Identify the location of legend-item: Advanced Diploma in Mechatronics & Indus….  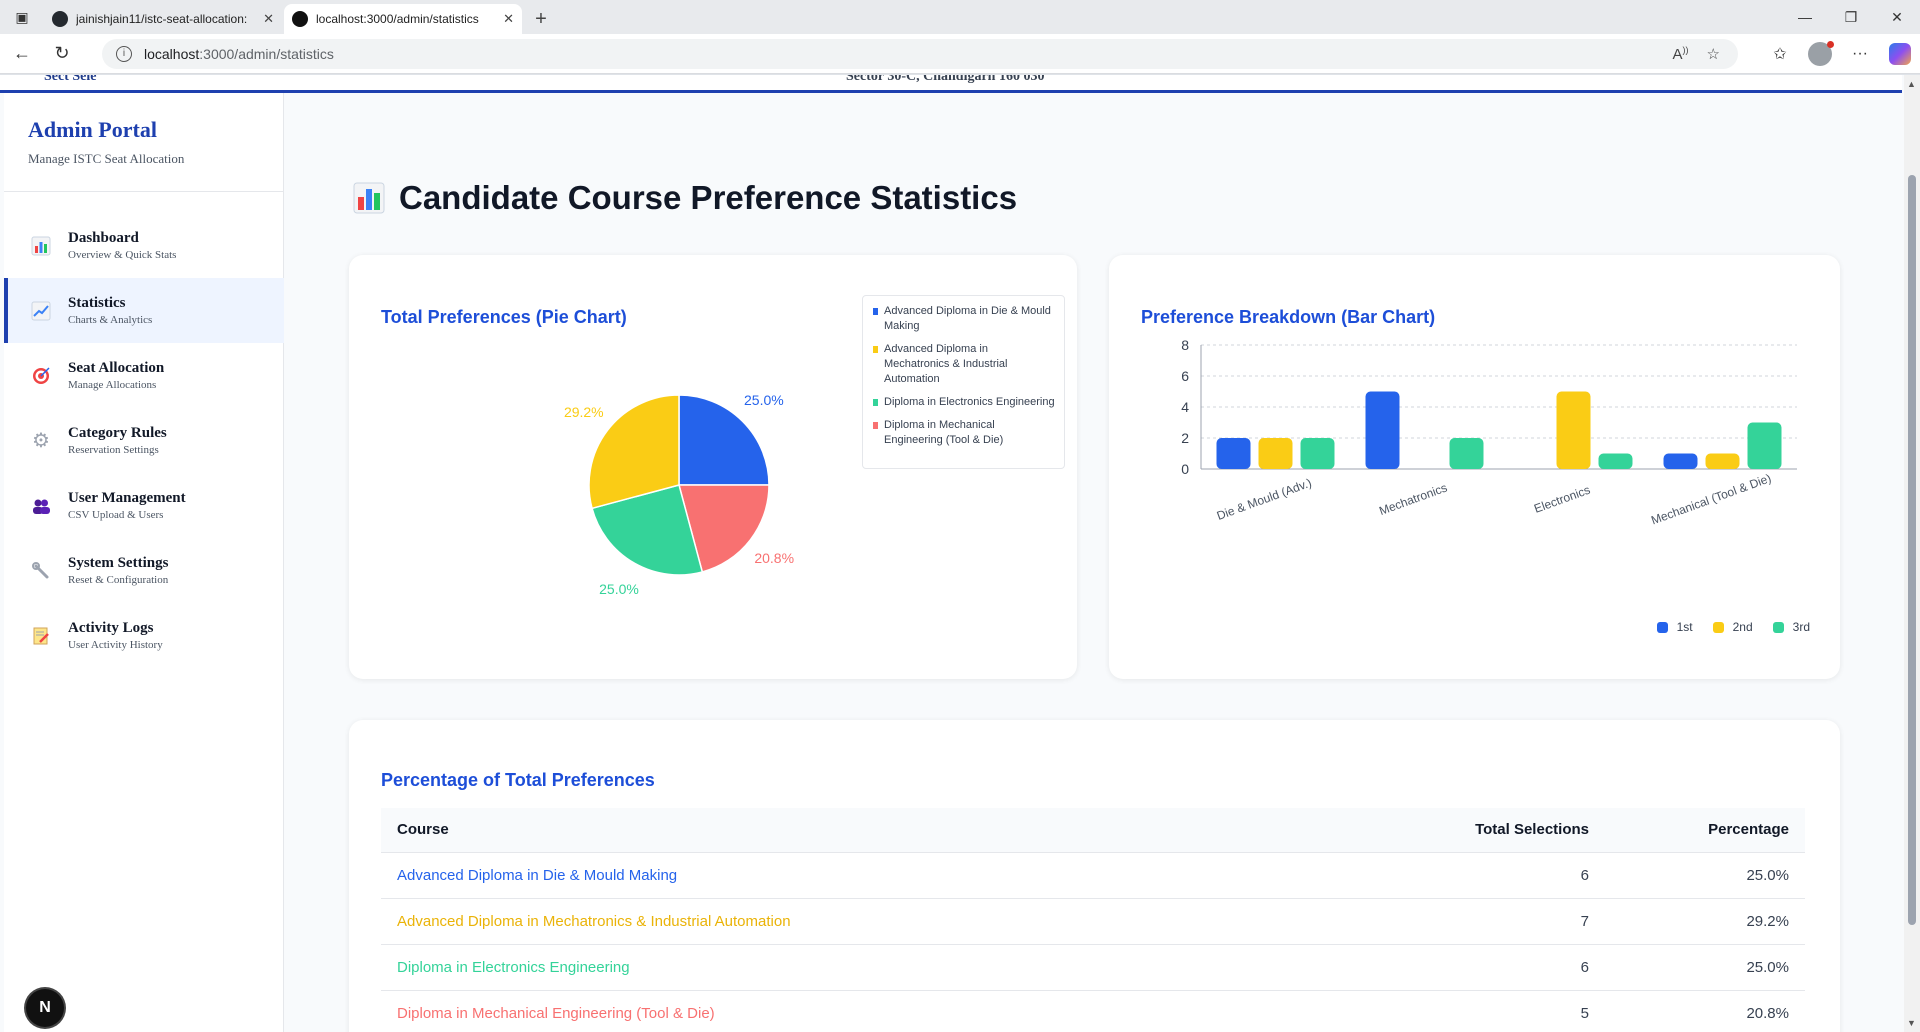
(964, 364).